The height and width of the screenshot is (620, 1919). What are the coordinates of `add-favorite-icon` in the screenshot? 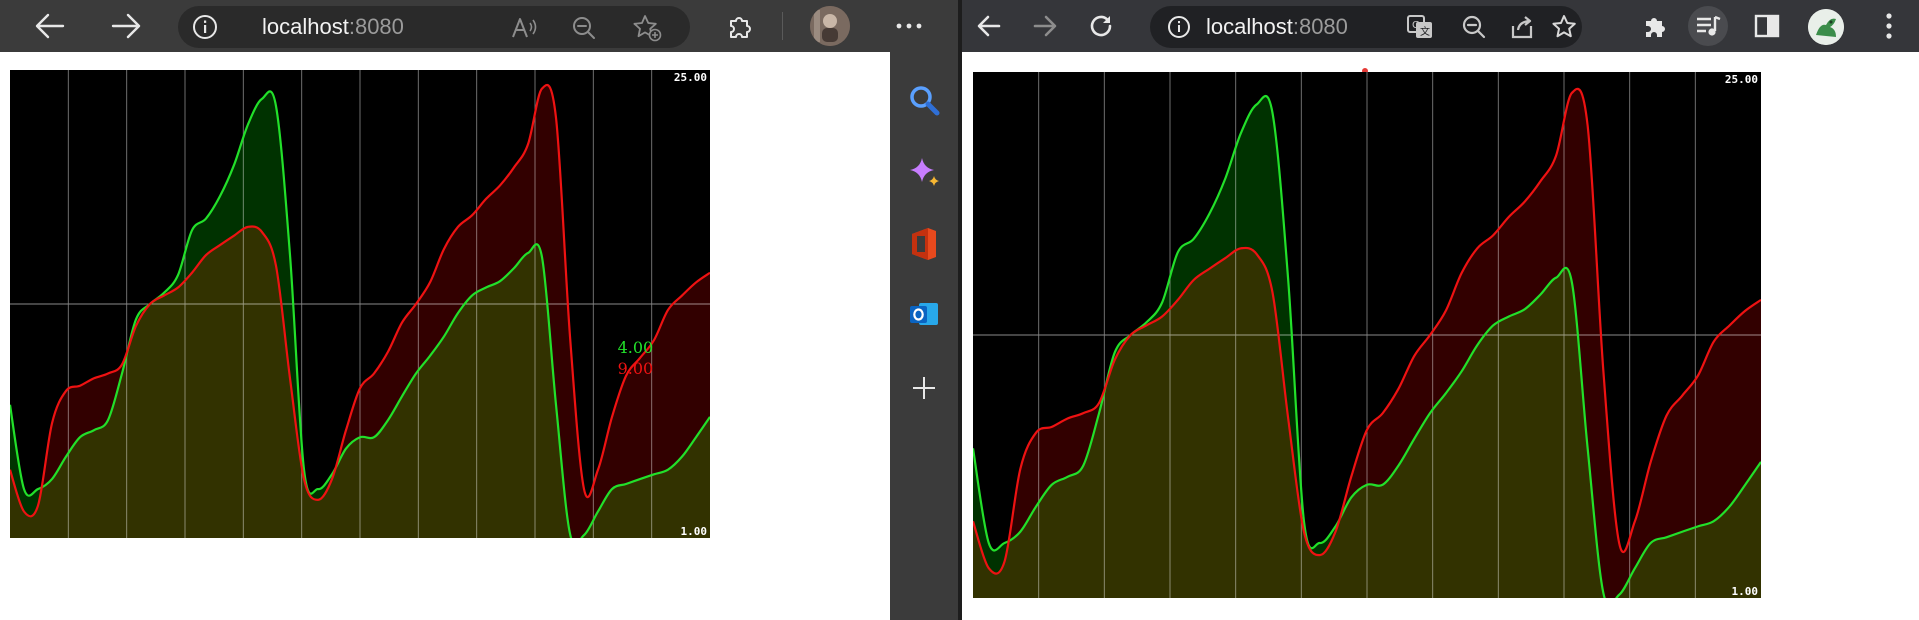 It's located at (647, 28).